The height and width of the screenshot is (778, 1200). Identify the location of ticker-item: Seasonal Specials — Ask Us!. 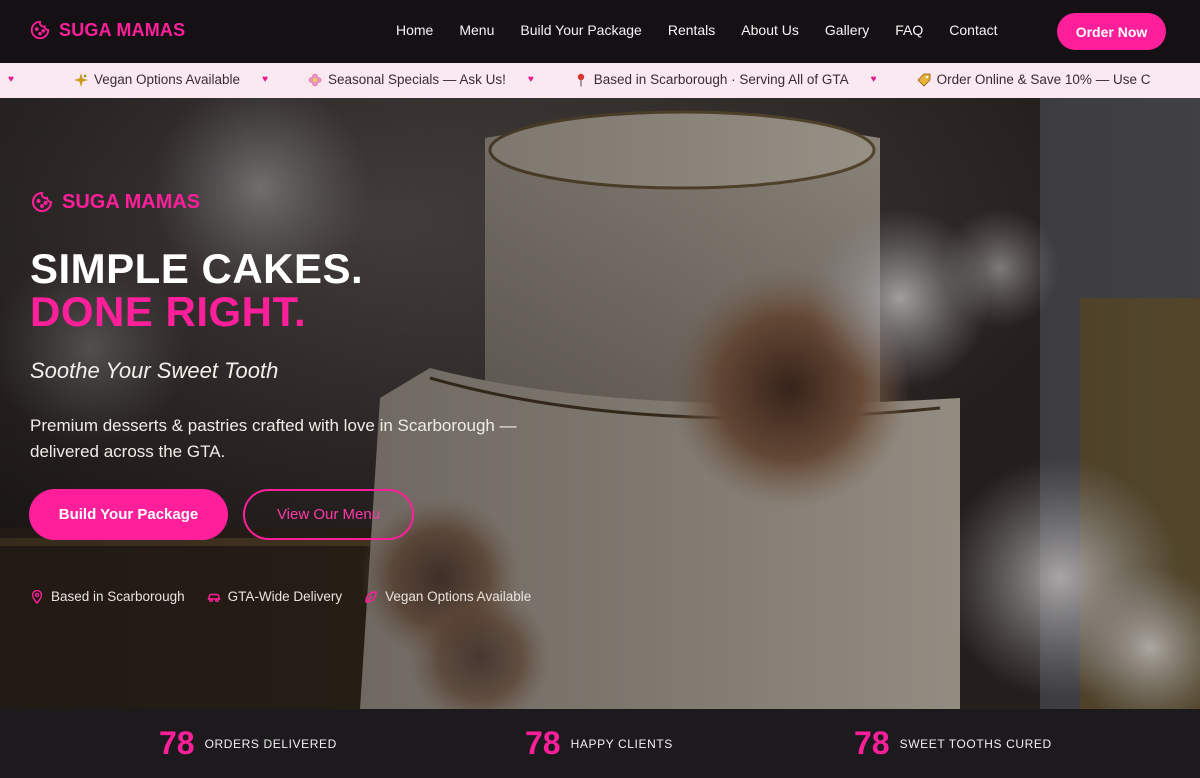
(407, 79).